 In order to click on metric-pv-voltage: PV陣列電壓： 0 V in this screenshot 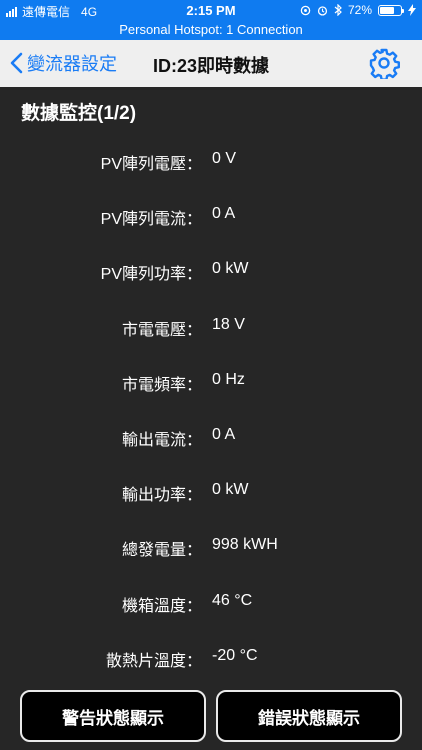, I will do `click(211, 165)`.